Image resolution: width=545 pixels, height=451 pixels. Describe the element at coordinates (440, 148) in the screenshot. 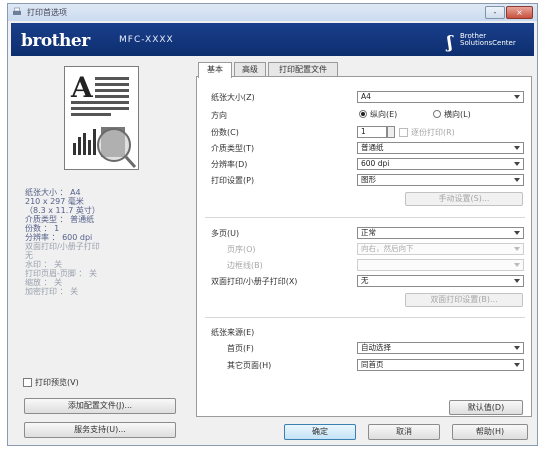

I see `media-type-select: 普通纸` at that location.